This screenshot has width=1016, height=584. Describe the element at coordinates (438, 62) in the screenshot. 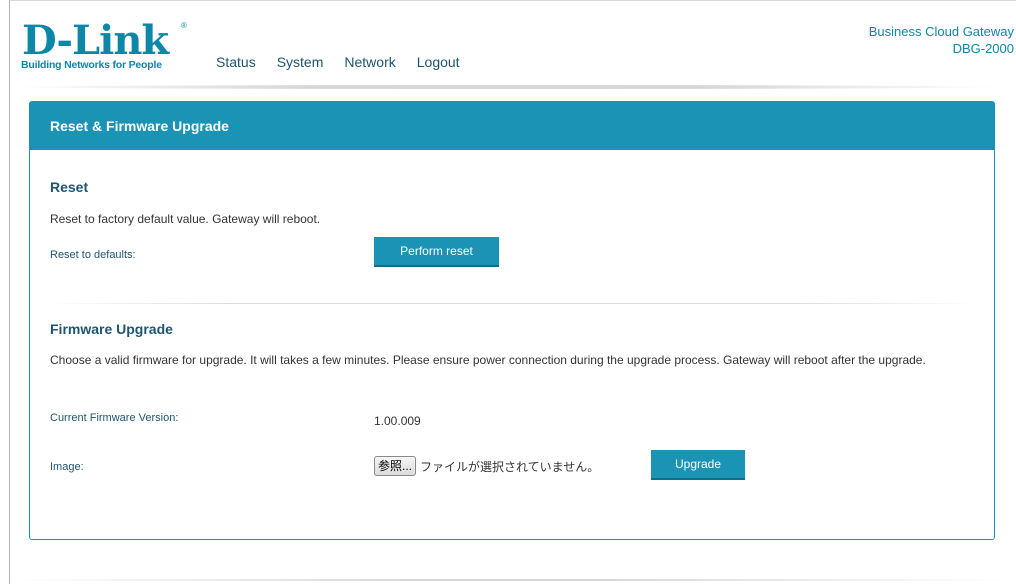

I see `nav-logout: Logout` at that location.